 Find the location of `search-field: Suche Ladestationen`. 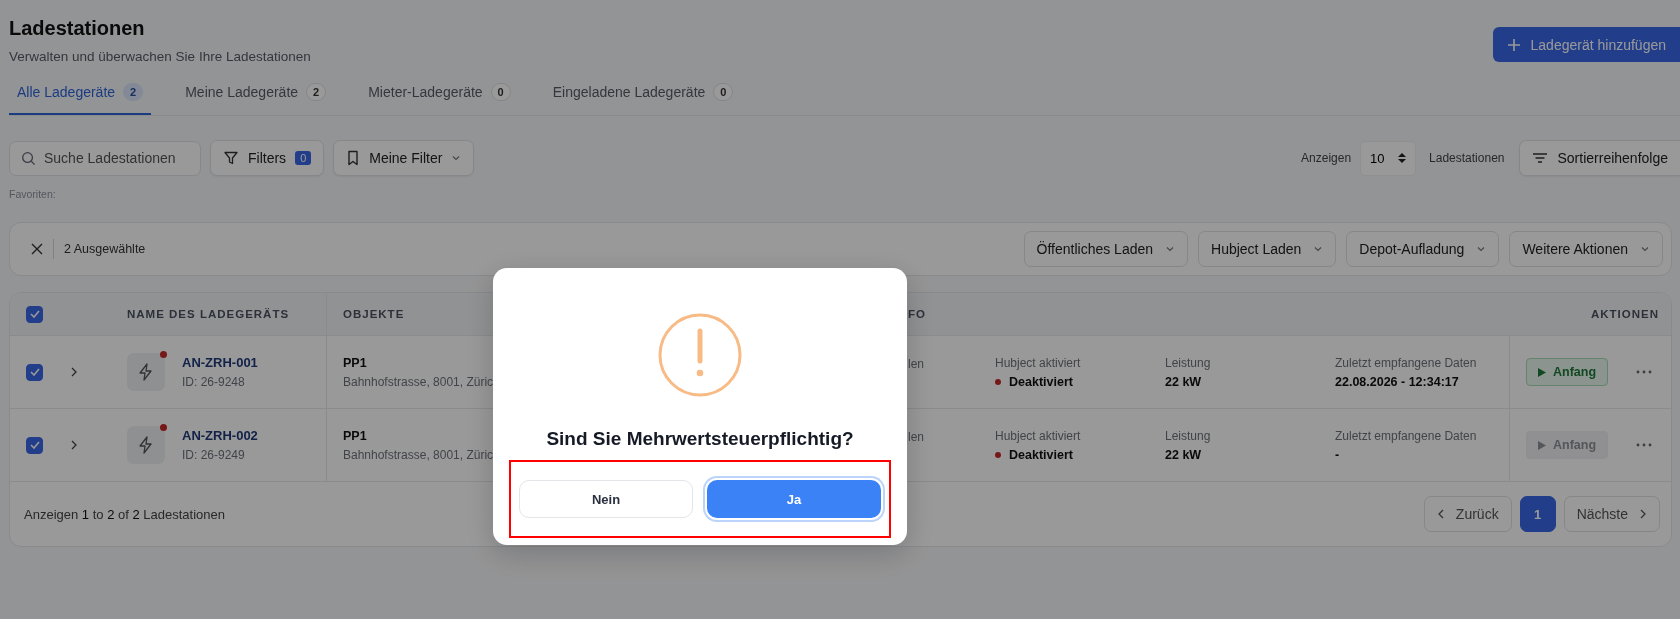

search-field: Suche Ladestationen is located at coordinates (105, 158).